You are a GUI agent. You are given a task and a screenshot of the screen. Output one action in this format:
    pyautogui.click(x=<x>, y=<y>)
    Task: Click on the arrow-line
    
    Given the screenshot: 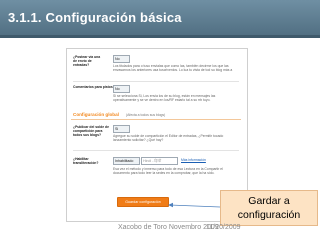 What is the action you would take?
    pyautogui.click(x=195, y=206)
    